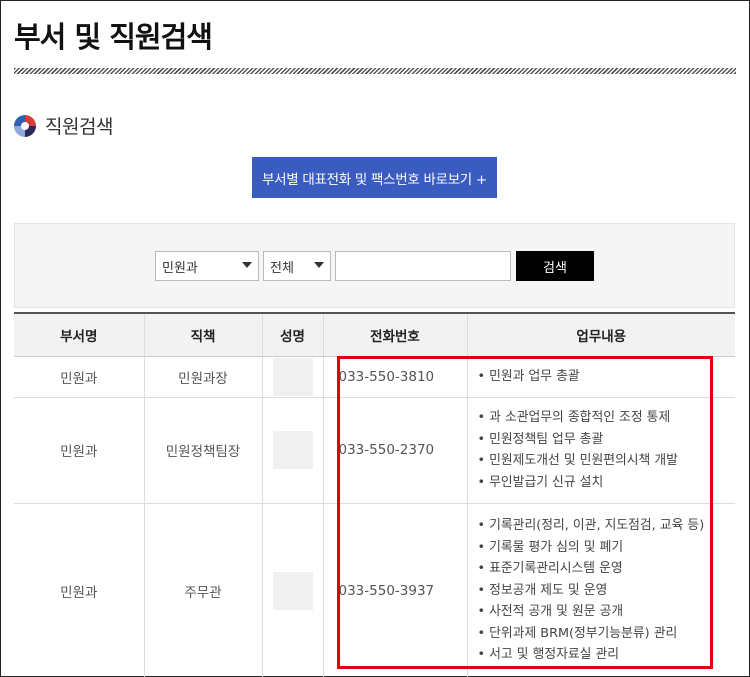  Describe the element at coordinates (202, 334) in the screenshot. I see `header-position: 직책` at that location.